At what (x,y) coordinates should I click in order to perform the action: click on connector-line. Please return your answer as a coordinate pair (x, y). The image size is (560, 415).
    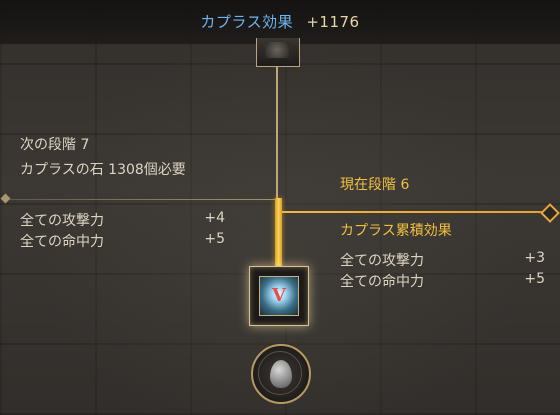
    Looking at the image, I should click on (277, 132).